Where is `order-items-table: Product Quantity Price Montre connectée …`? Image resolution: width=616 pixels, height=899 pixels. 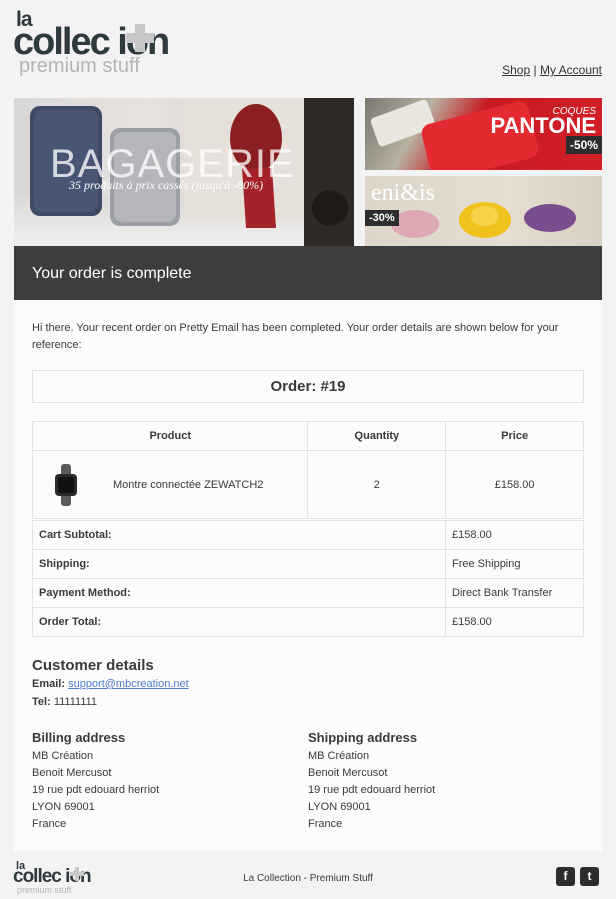 order-items-table: Product Quantity Price Montre connectée … is located at coordinates (307, 470).